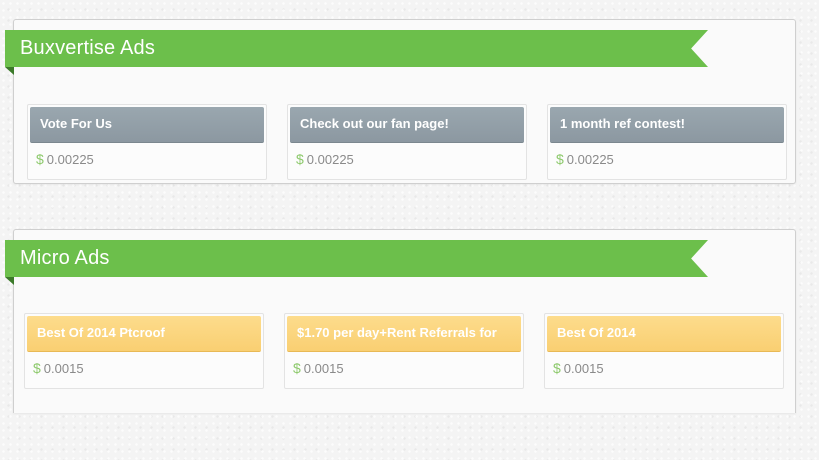 The height and width of the screenshot is (460, 819). What do you see at coordinates (356, 48) in the screenshot?
I see `section-header-ribbon: Buxvertise Ads` at bounding box center [356, 48].